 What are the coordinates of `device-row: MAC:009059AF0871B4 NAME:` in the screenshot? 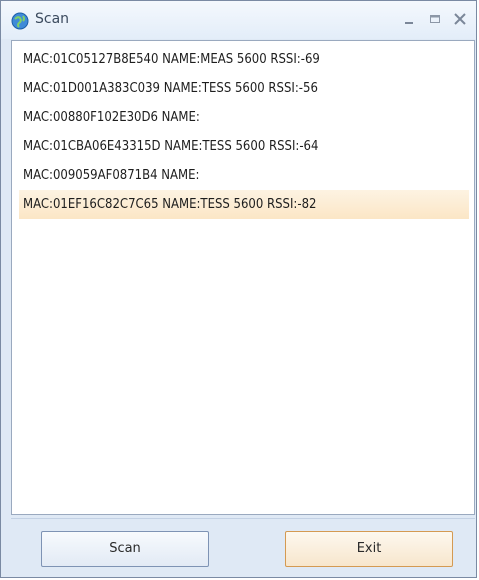 It's located at (244, 175).